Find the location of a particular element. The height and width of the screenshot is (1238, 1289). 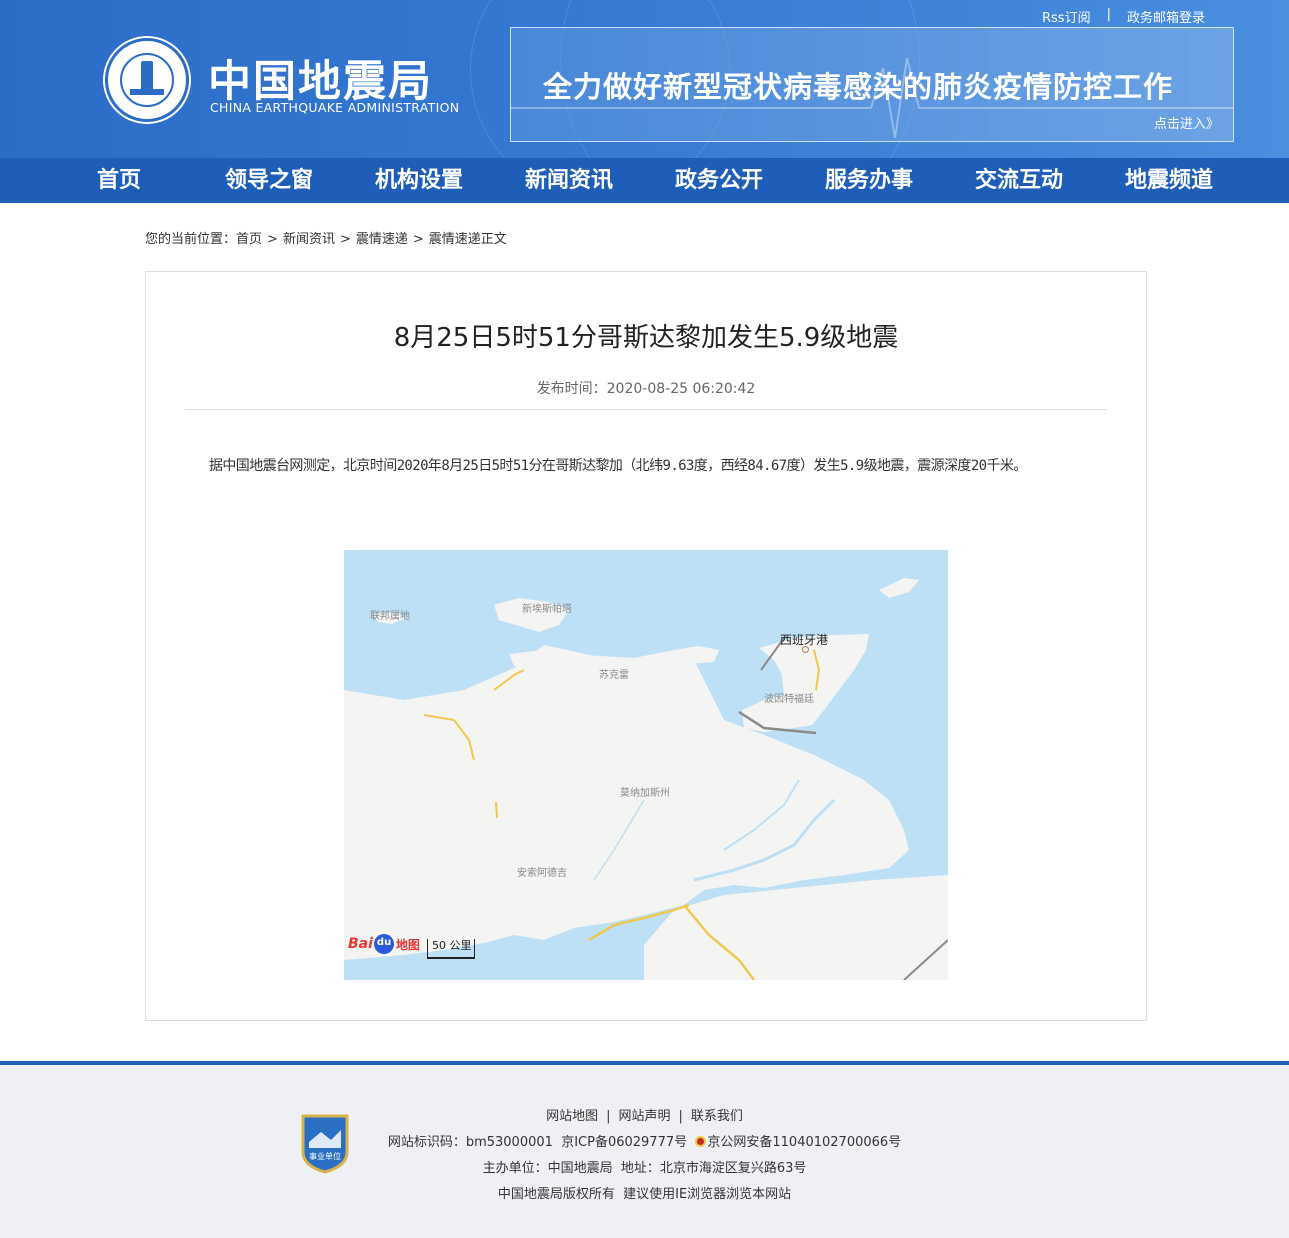

police-badge-icon is located at coordinates (701, 1141).